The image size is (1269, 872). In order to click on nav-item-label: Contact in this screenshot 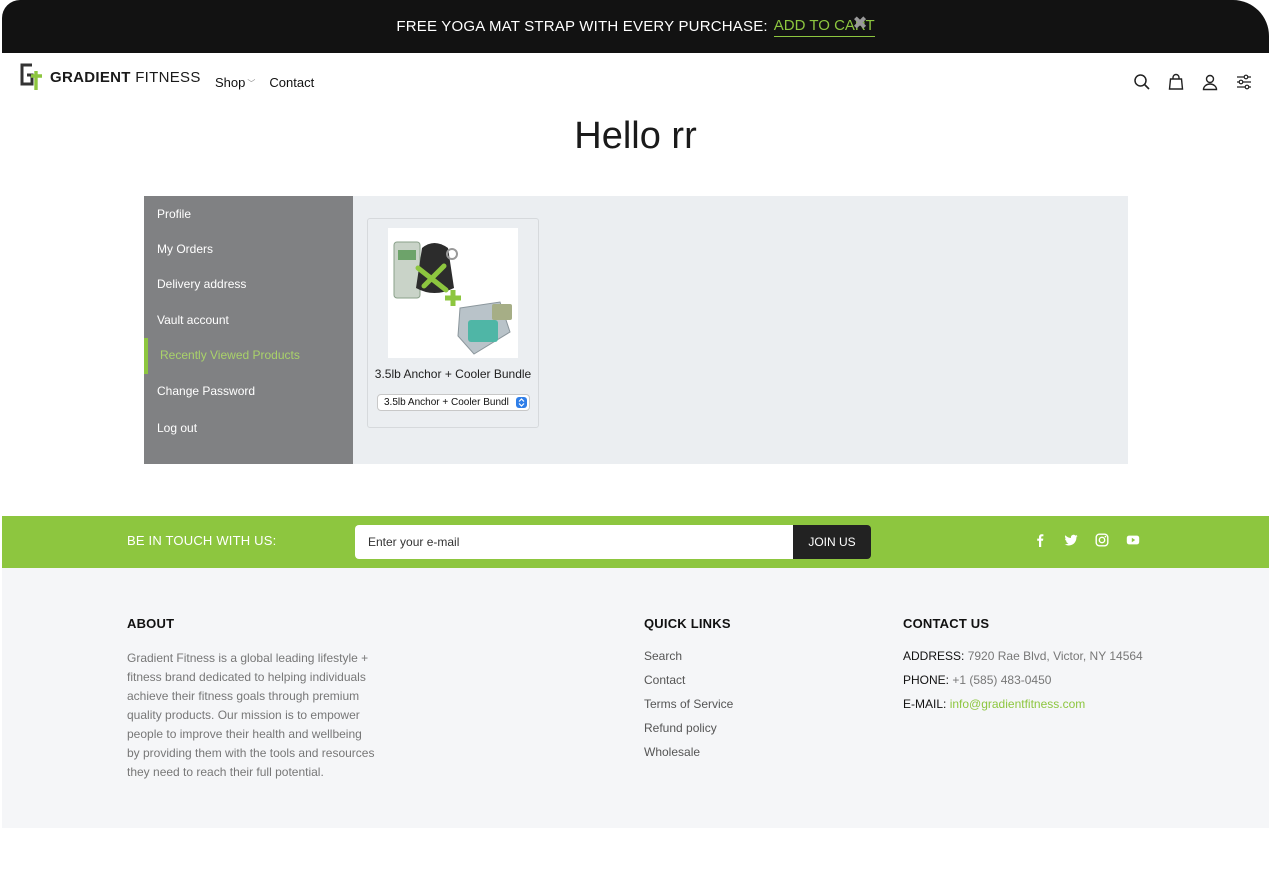, I will do `click(292, 82)`.